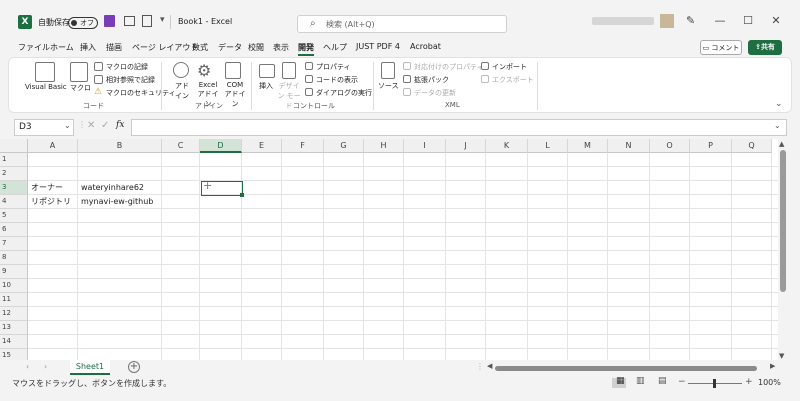 The image size is (800, 401). What do you see at coordinates (289, 70) in the screenshot?
I see `design-mode-icon` at bounding box center [289, 70].